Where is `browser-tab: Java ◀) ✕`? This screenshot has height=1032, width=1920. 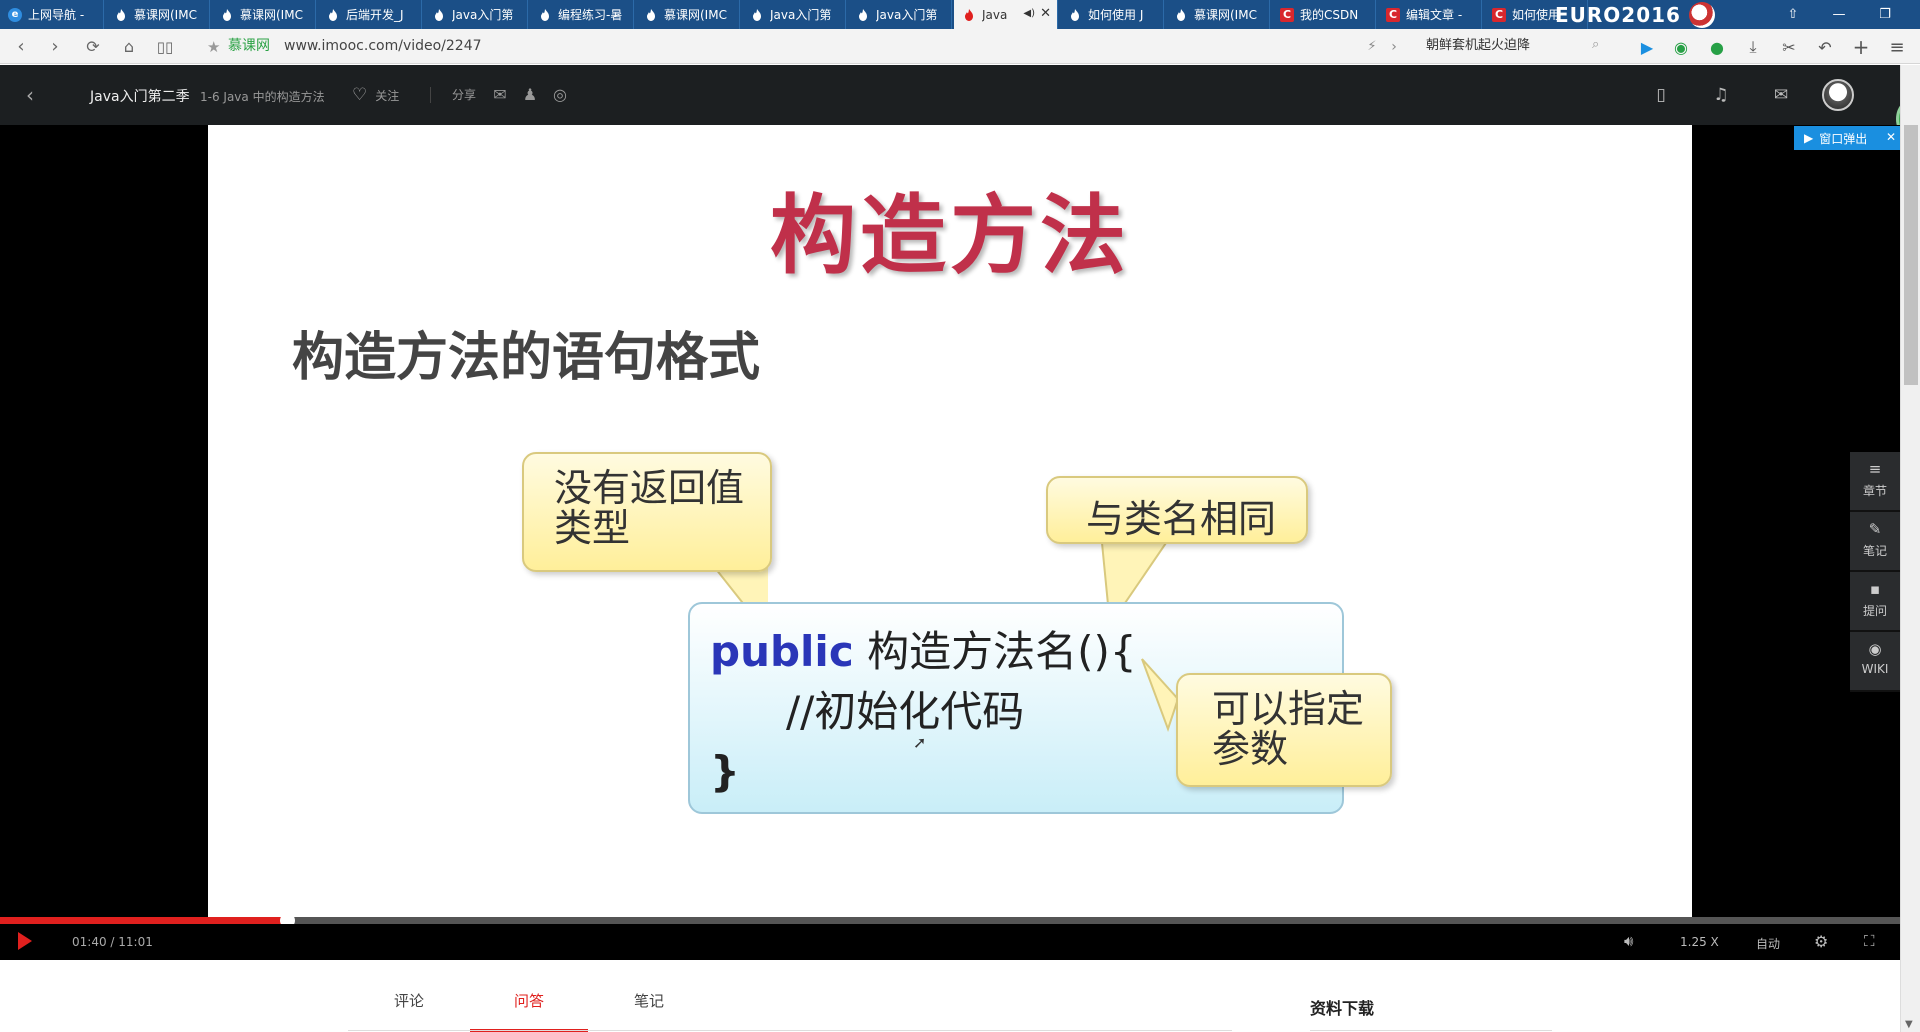 browser-tab: Java ◀) ✕ is located at coordinates (1006, 14).